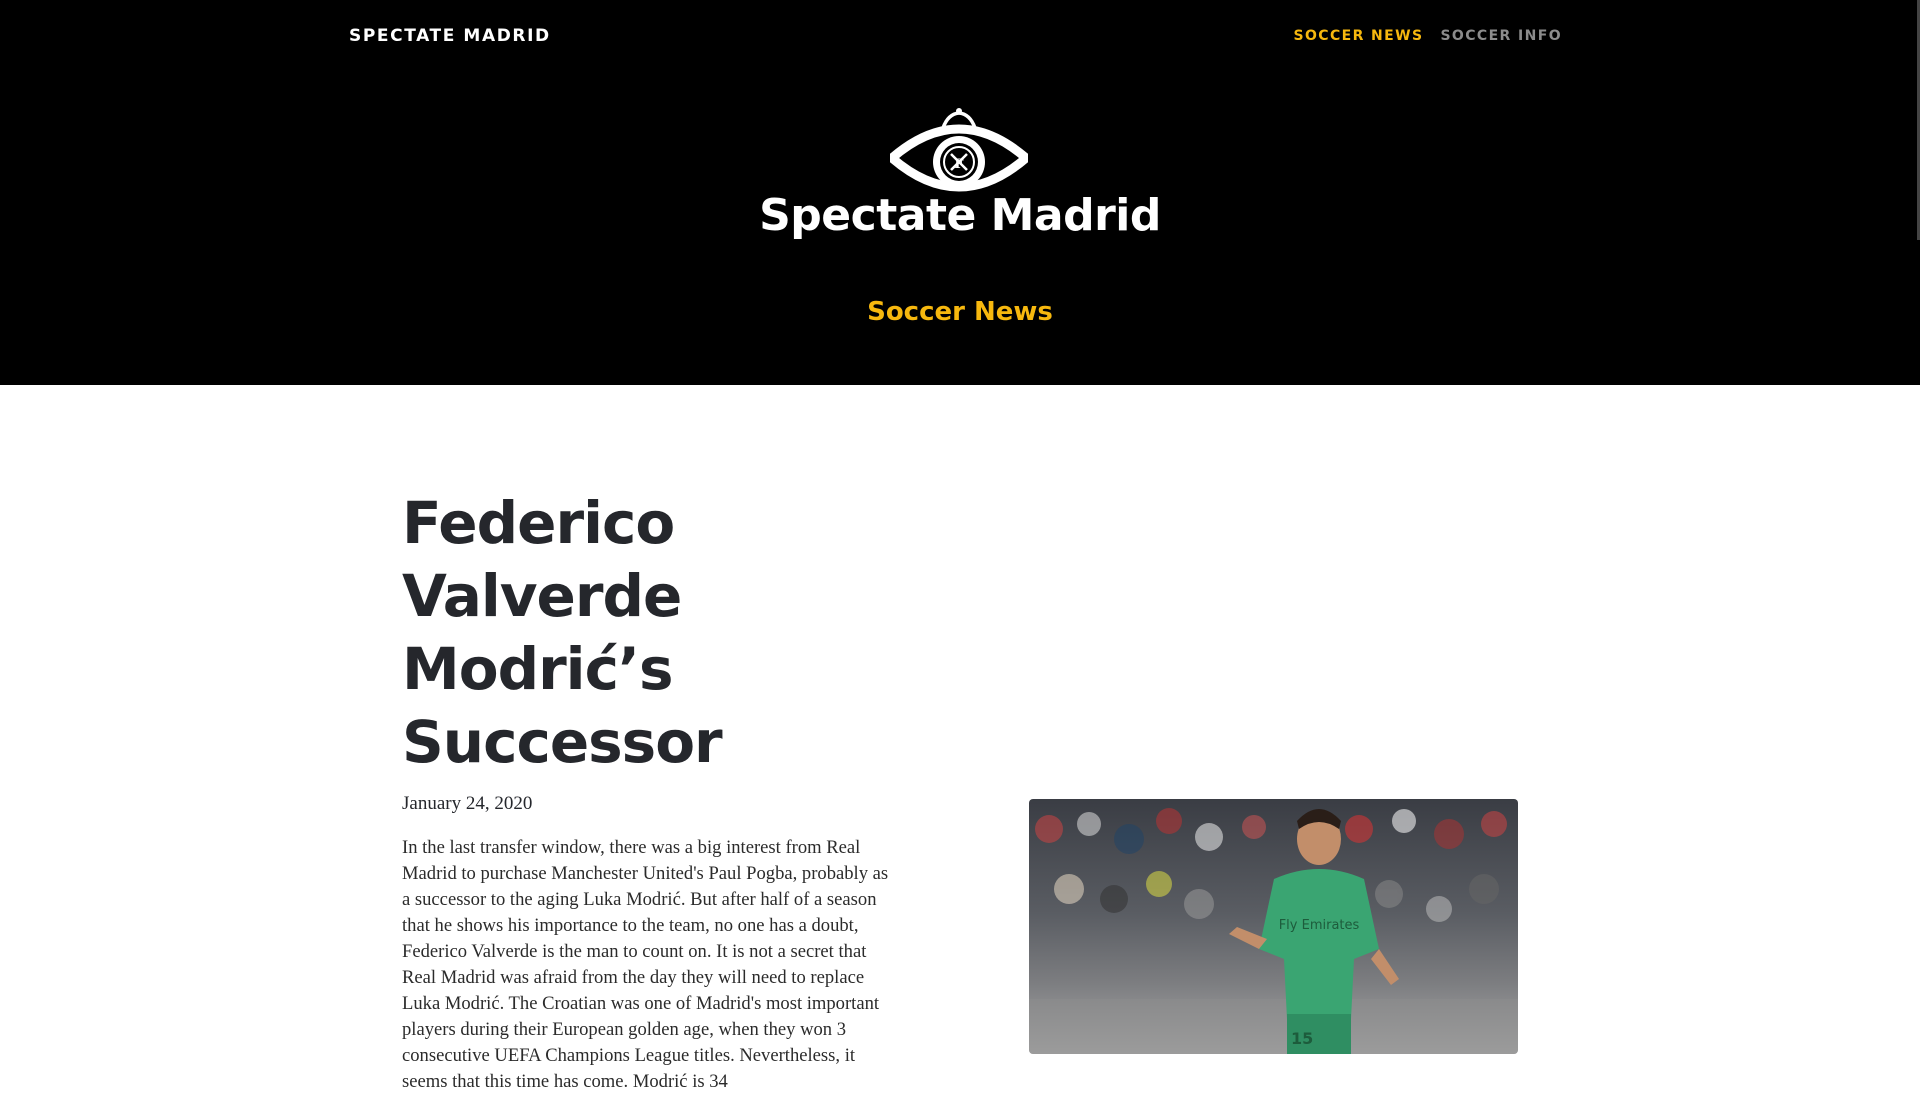 The image size is (1920, 1095). What do you see at coordinates (1319, 925) in the screenshot?
I see `shirt-sponsor-text: Fly Emirates` at bounding box center [1319, 925].